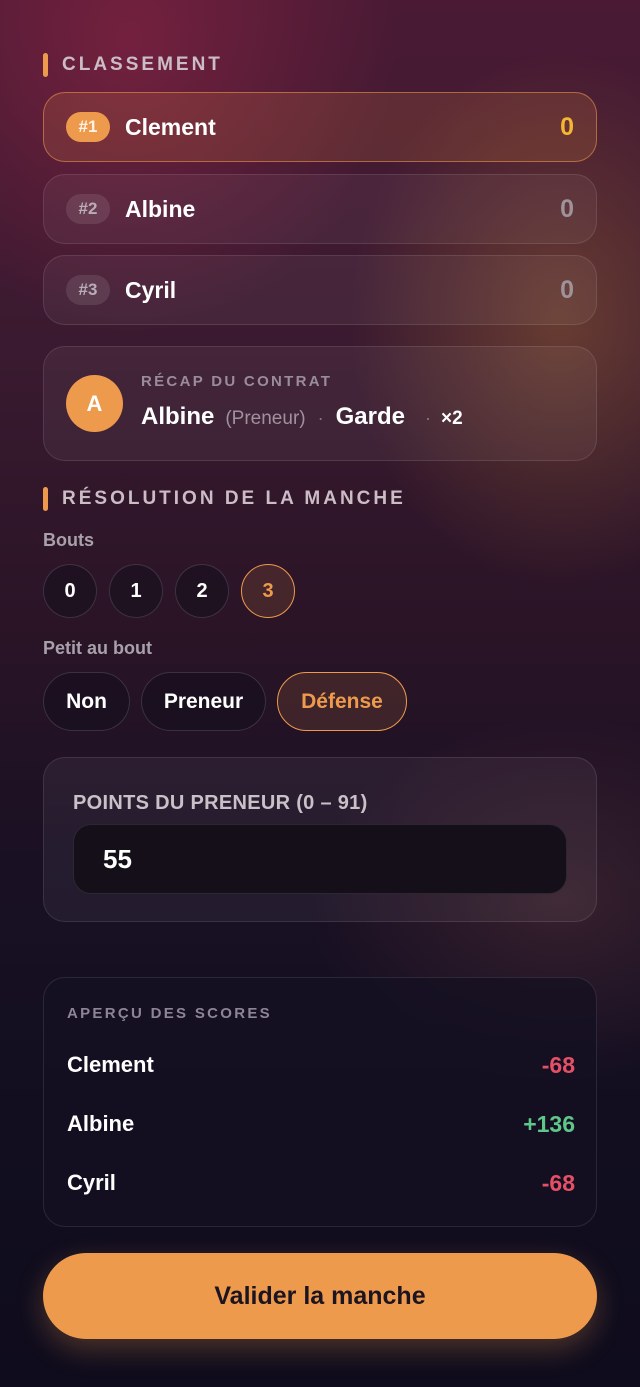 The image size is (640, 1387). Describe the element at coordinates (549, 1123) in the screenshot. I see `score-delta: +136` at that location.